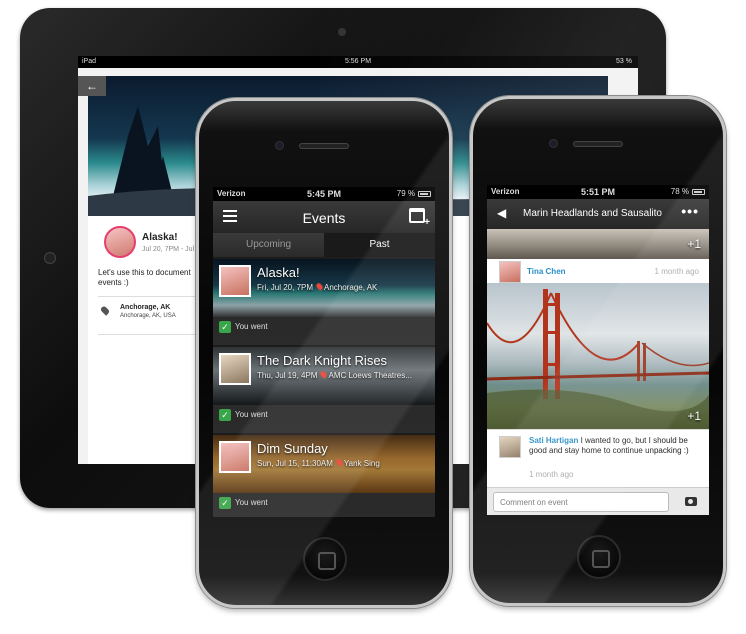 The width and height of the screenshot is (746, 634). I want to click on tab-past: Past, so click(379, 245).